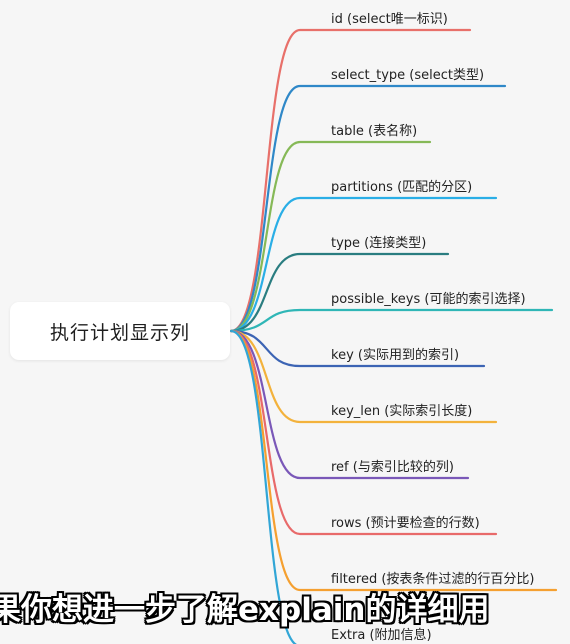 The image size is (570, 644). What do you see at coordinates (428, 297) in the screenshot?
I see `branch-label-possible-keys: possible_keys (可能的索引选择)` at bounding box center [428, 297].